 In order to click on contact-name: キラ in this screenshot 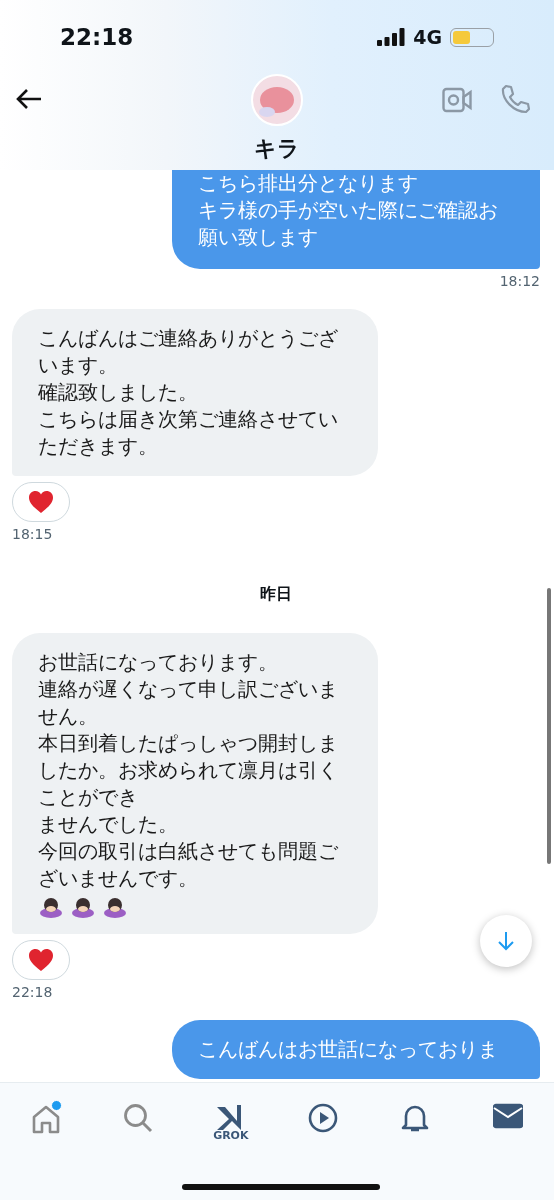, I will do `click(277, 149)`.